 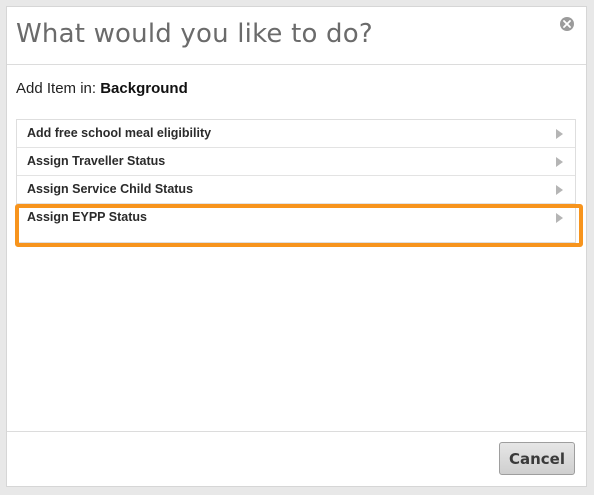 What do you see at coordinates (110, 189) in the screenshot?
I see `list-item-label: Assign Service Child Status` at bounding box center [110, 189].